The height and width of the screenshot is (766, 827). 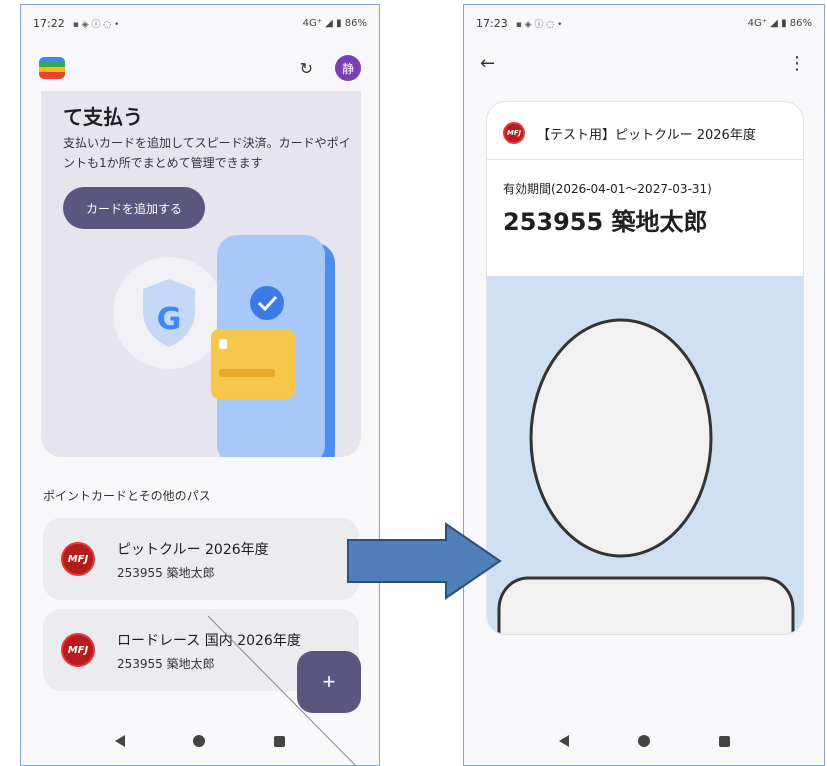 I want to click on status-time: 17:23, so click(x=492, y=23).